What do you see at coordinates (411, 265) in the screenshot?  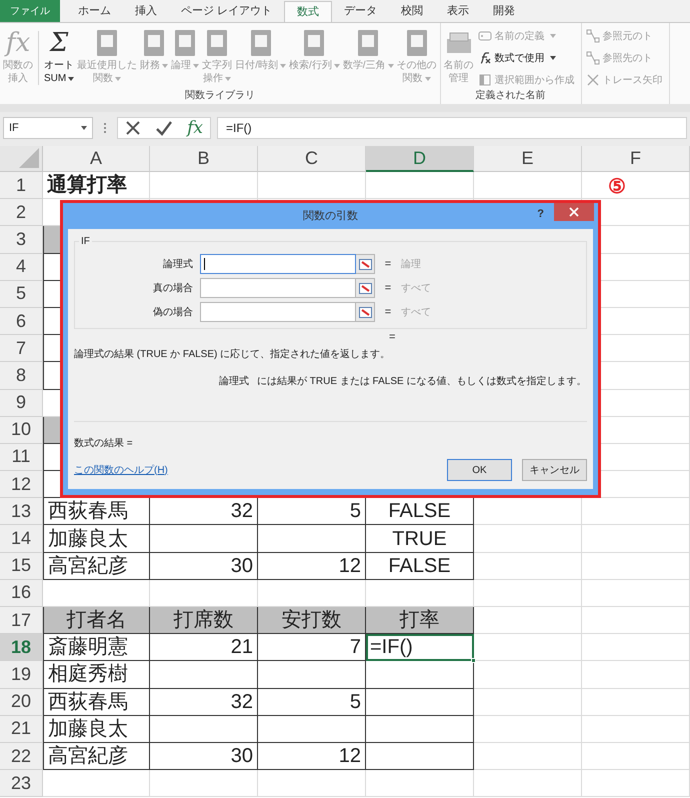 I see `argument-hint: 論理` at bounding box center [411, 265].